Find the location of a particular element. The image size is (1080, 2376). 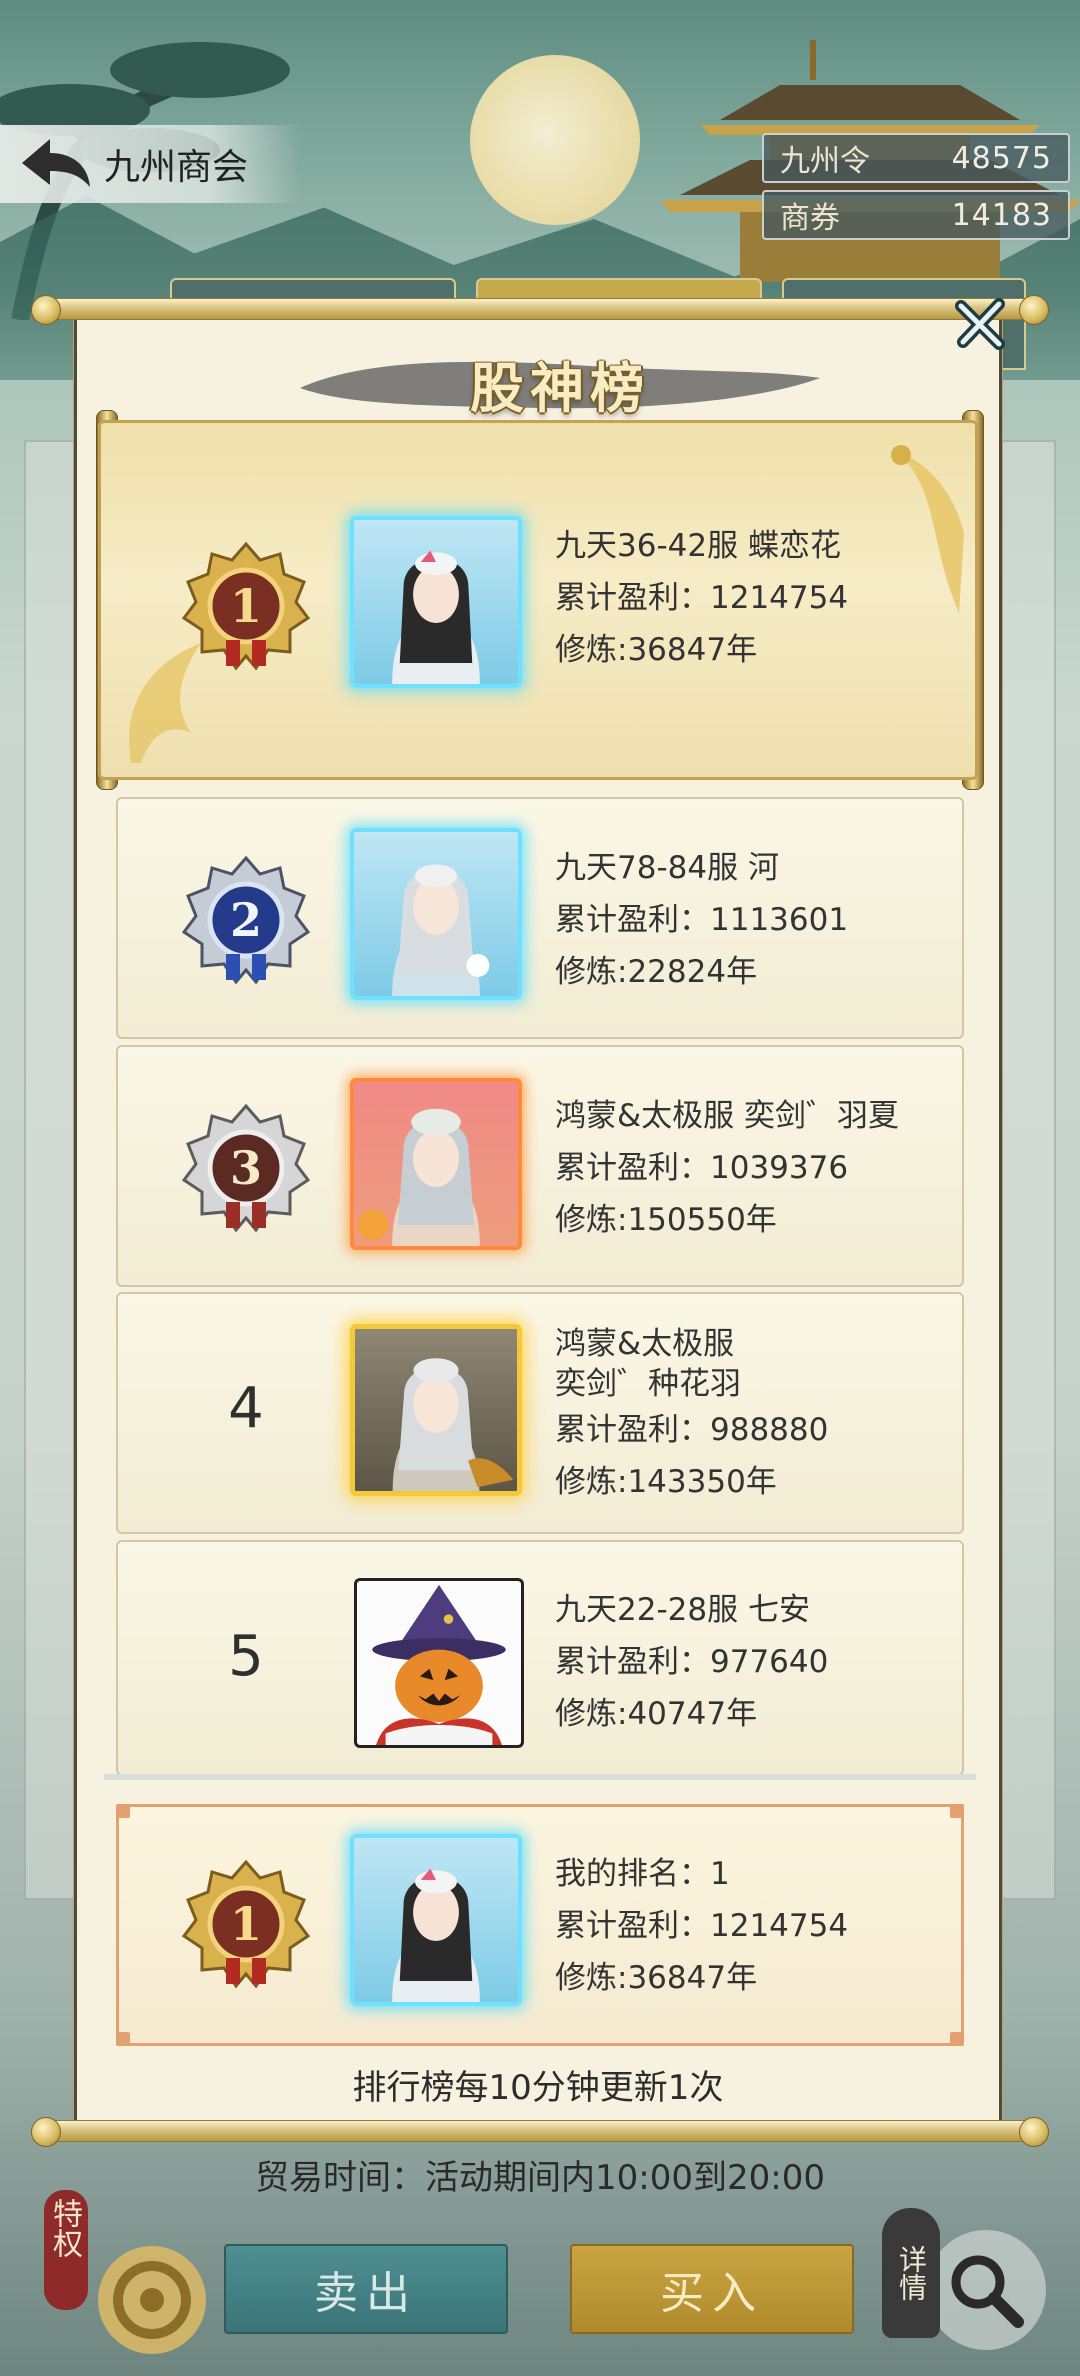

rank-5-info: 九天22-28服 七安 累计盈利：977640 修炼:40747年 is located at coordinates (691, 1662).